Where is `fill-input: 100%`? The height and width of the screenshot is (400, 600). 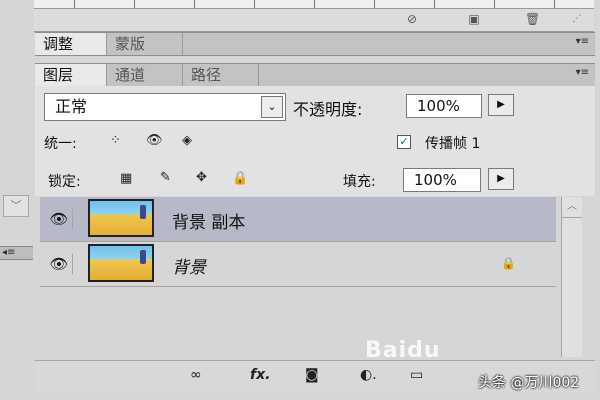 fill-input: 100% is located at coordinates (442, 180).